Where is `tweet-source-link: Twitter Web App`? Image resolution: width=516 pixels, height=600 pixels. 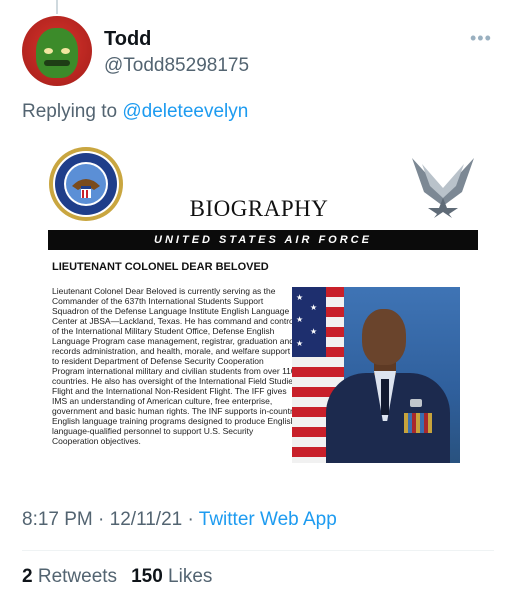 tweet-source-link: Twitter Web App is located at coordinates (268, 519).